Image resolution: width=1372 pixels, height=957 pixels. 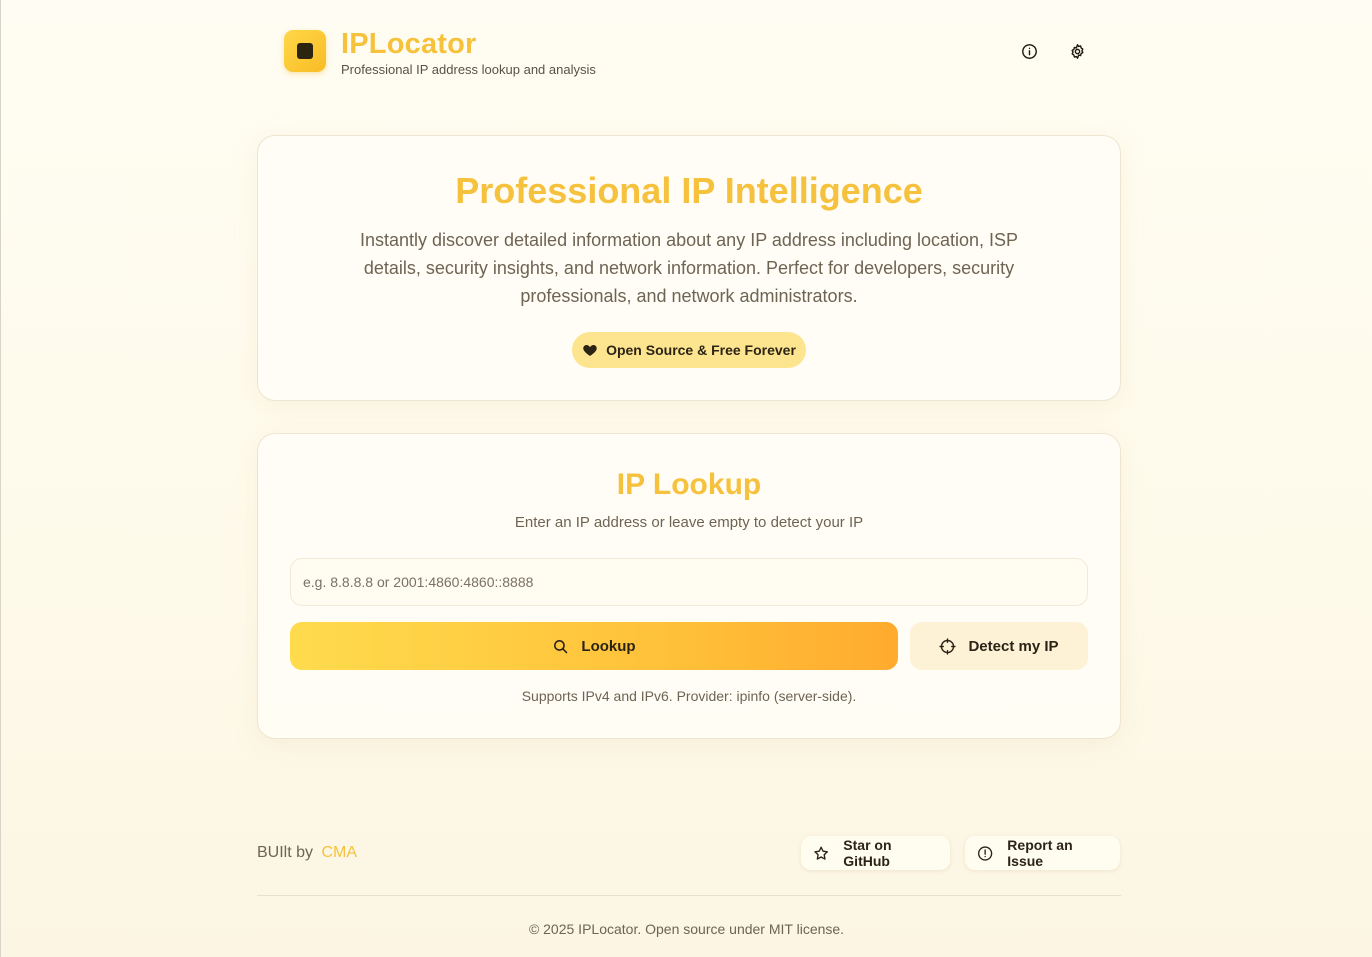 What do you see at coordinates (689, 190) in the screenshot?
I see `hero-title: Professional IP Intelligence` at bounding box center [689, 190].